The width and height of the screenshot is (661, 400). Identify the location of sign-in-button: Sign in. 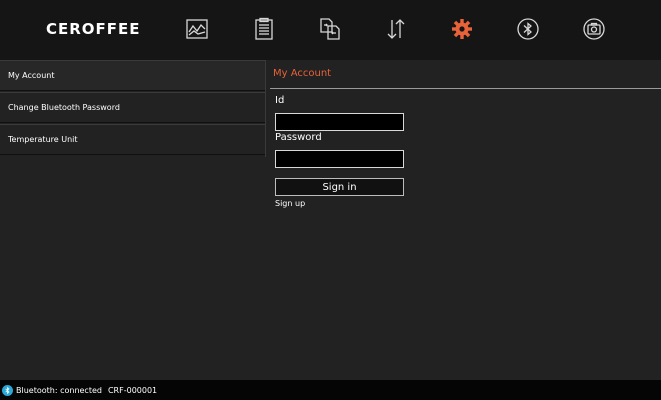
(339, 187).